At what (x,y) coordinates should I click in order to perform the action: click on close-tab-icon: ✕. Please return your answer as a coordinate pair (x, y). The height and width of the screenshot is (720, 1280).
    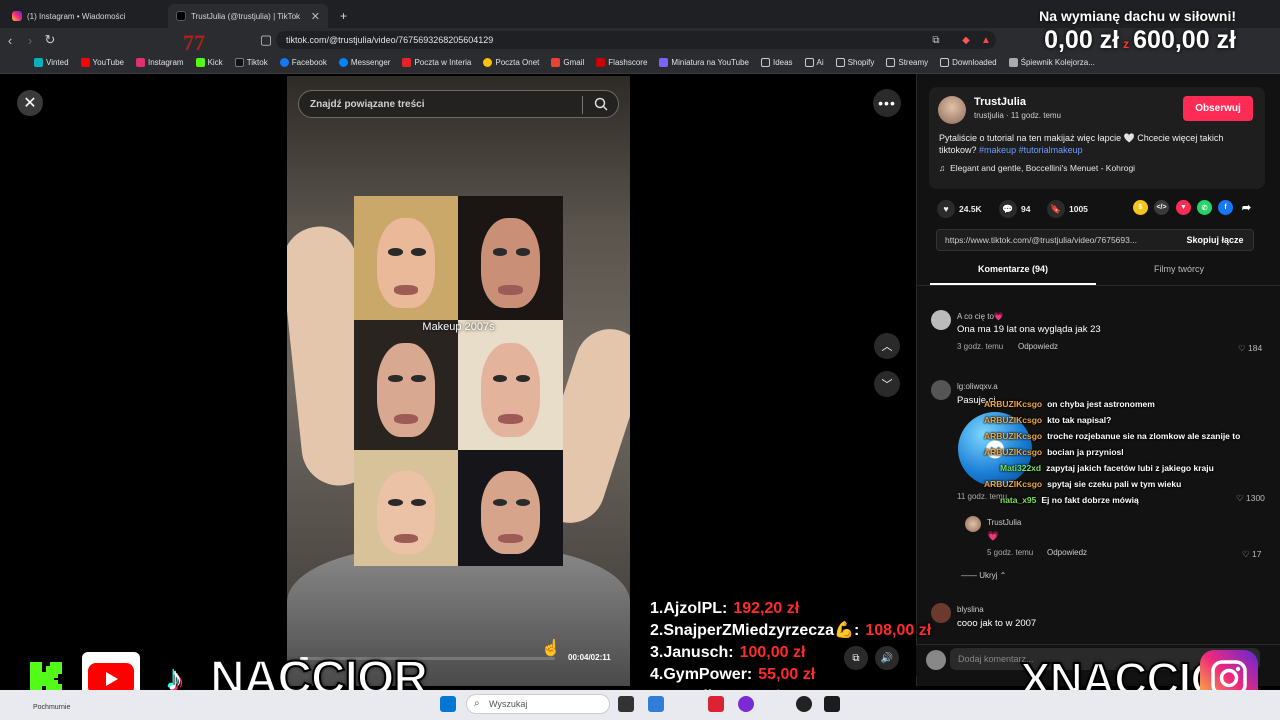
    Looking at the image, I should click on (315, 16).